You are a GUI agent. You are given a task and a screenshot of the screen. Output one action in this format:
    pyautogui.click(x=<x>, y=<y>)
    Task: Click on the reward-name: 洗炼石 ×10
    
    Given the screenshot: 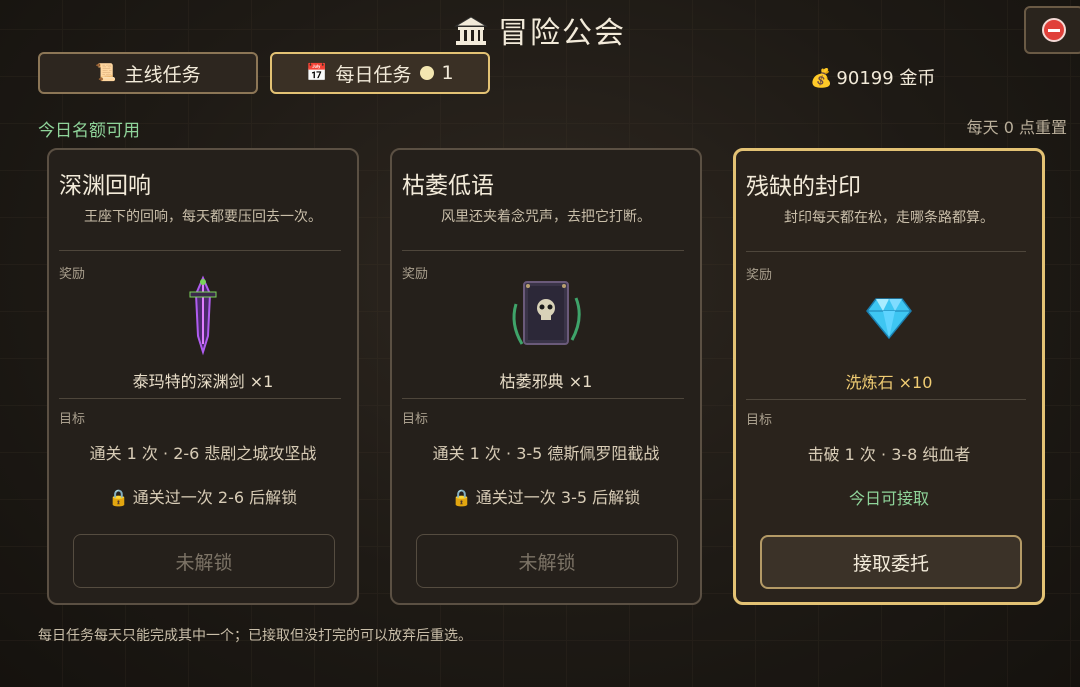 What is the action you would take?
    pyautogui.click(x=889, y=382)
    